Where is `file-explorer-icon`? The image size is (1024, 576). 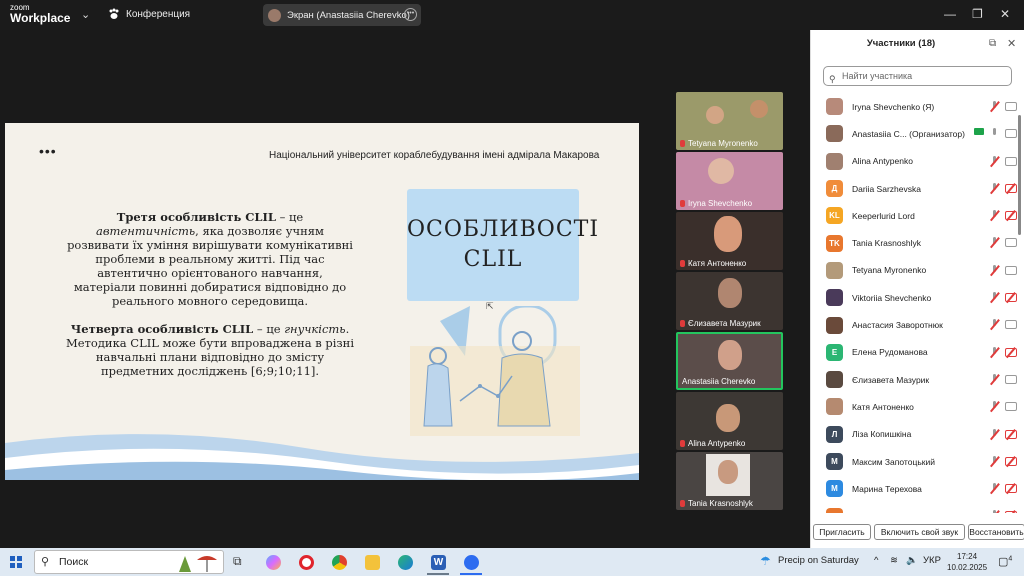 file-explorer-icon is located at coordinates (372, 562).